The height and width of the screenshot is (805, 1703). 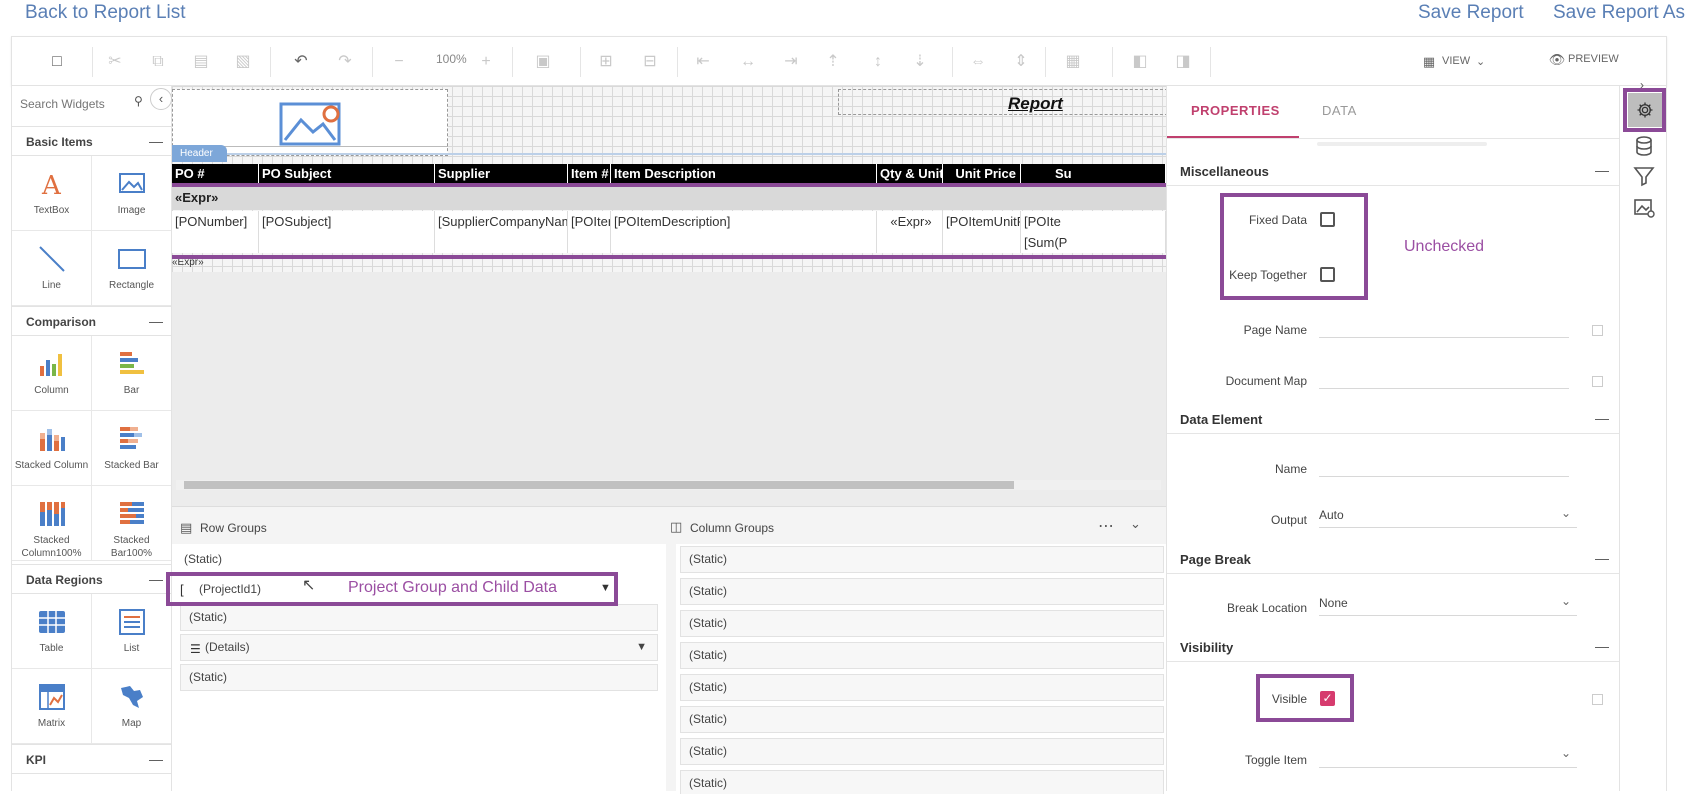 What do you see at coordinates (1106, 526) in the screenshot?
I see `more-options-icon: ⋯` at bounding box center [1106, 526].